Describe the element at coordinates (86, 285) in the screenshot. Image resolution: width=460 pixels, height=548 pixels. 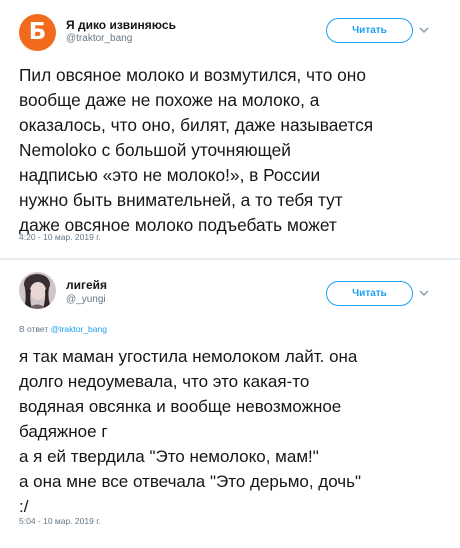
I see `author-display-name: лигейя` at that location.